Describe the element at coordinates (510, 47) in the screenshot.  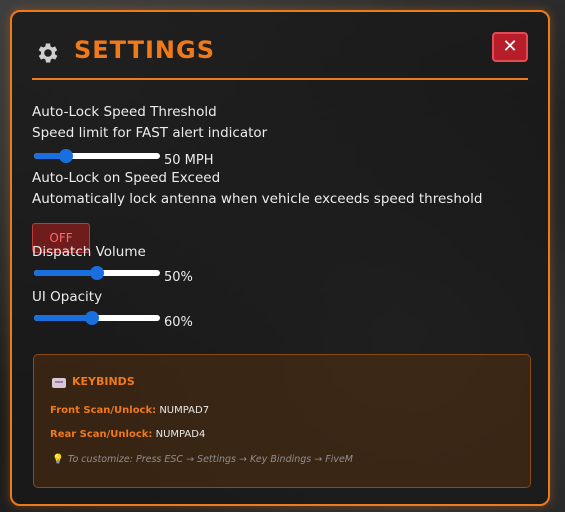
I see `close-button: ✕` at that location.